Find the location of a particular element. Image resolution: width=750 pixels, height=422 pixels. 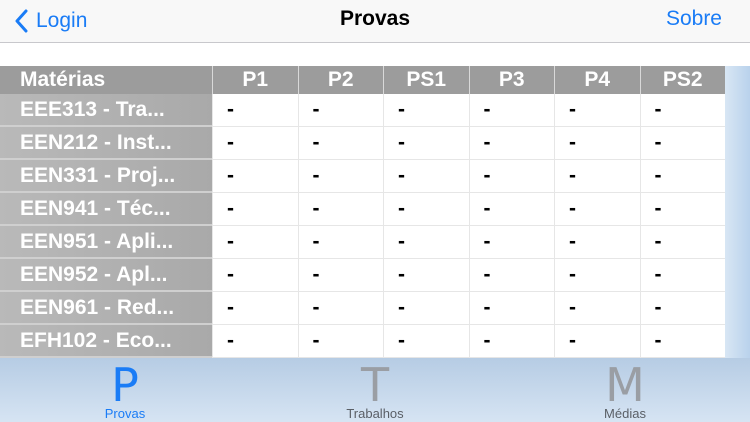

table-row: EEN951 - Apli... - - - - - - is located at coordinates (362, 242).